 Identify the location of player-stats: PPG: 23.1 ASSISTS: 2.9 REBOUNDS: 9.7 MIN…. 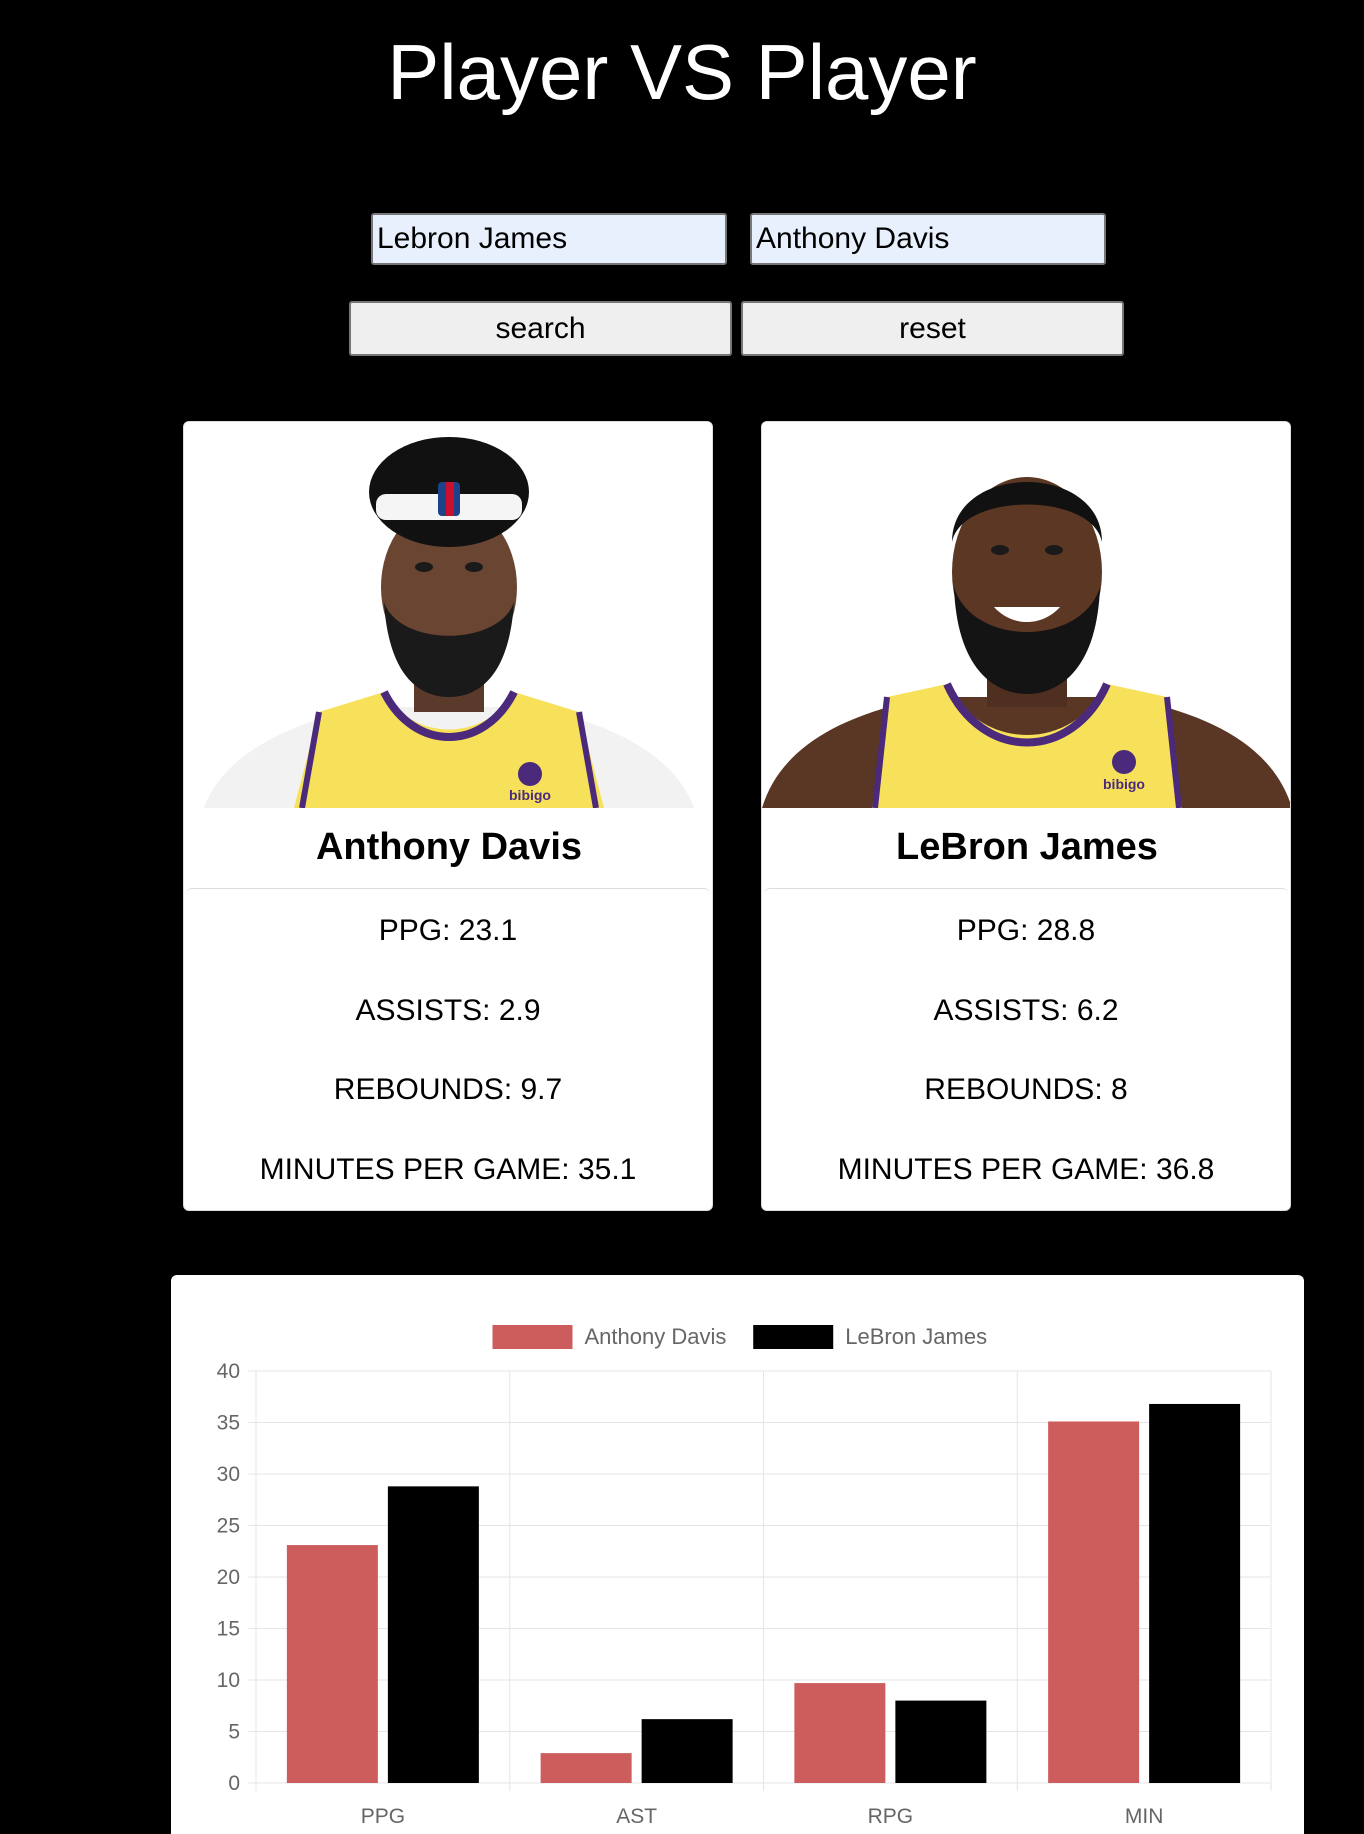
(448, 1048).